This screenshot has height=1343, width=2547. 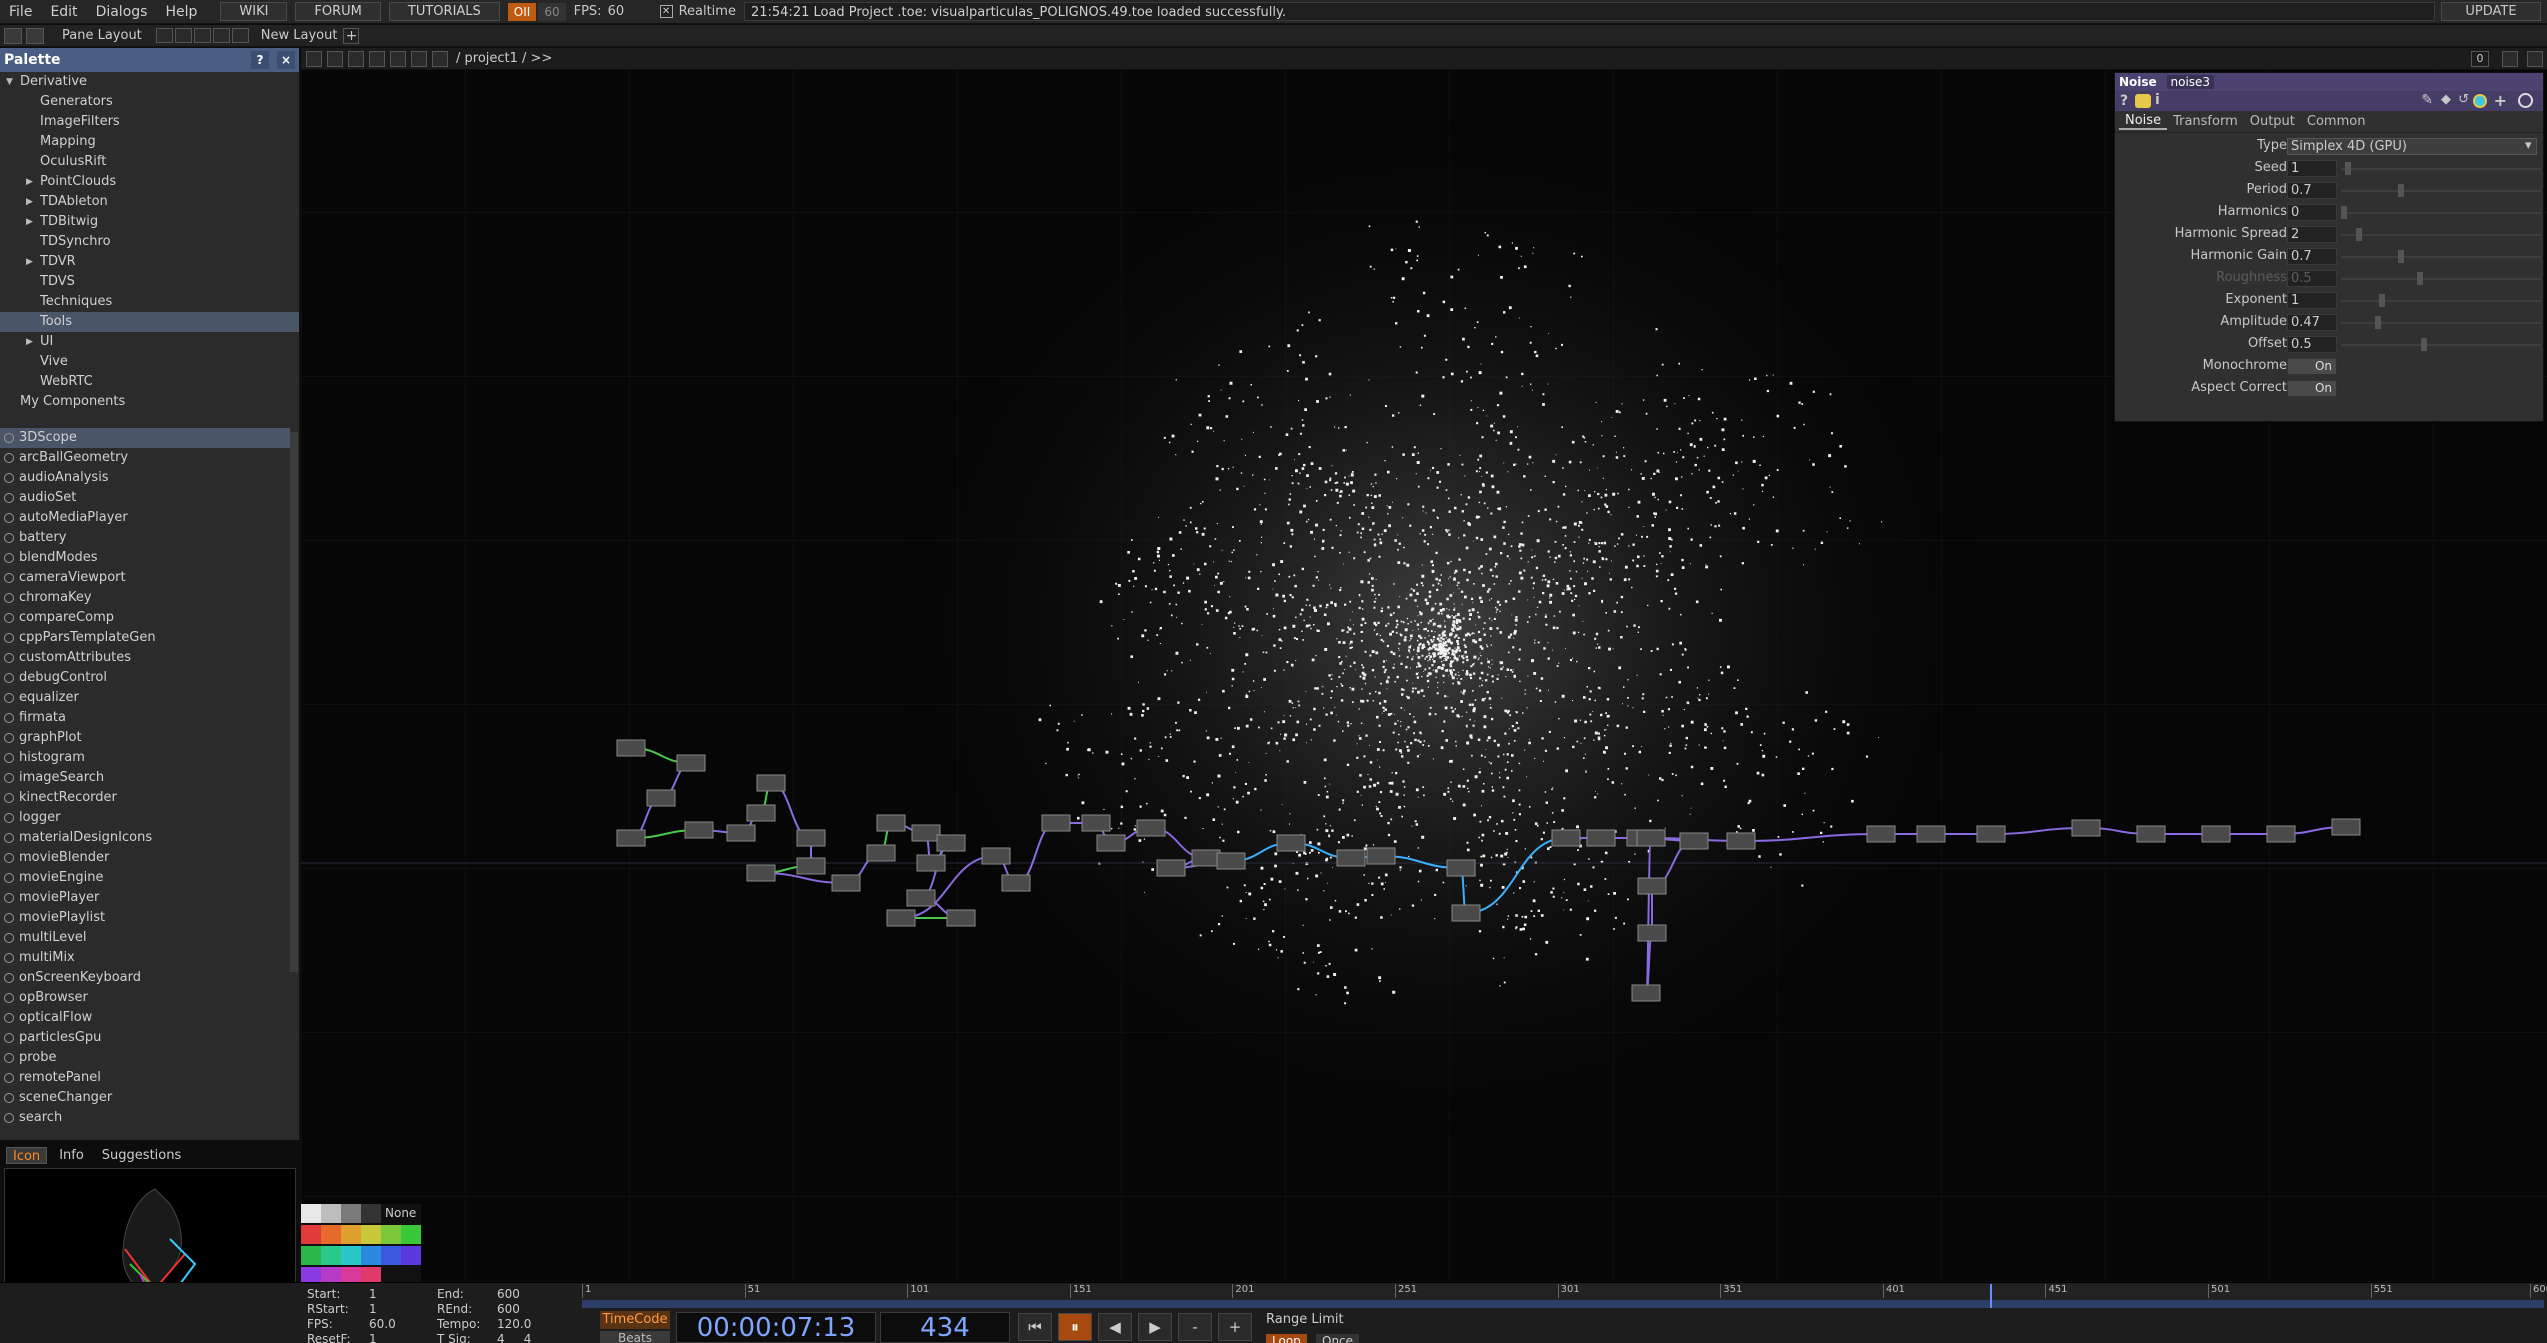 What do you see at coordinates (1075, 1327) in the screenshot?
I see `pause-button: ⏸` at bounding box center [1075, 1327].